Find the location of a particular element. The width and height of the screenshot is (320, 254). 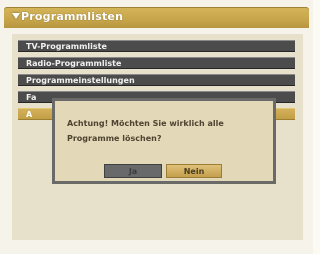

menu-item-label: A is located at coordinates (29, 114).